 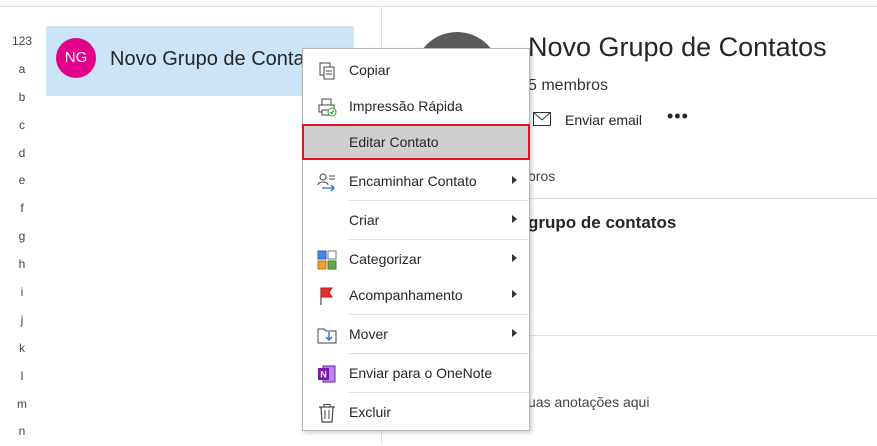 What do you see at coordinates (323, 375) in the screenshot?
I see `svg-text: N` at bounding box center [323, 375].